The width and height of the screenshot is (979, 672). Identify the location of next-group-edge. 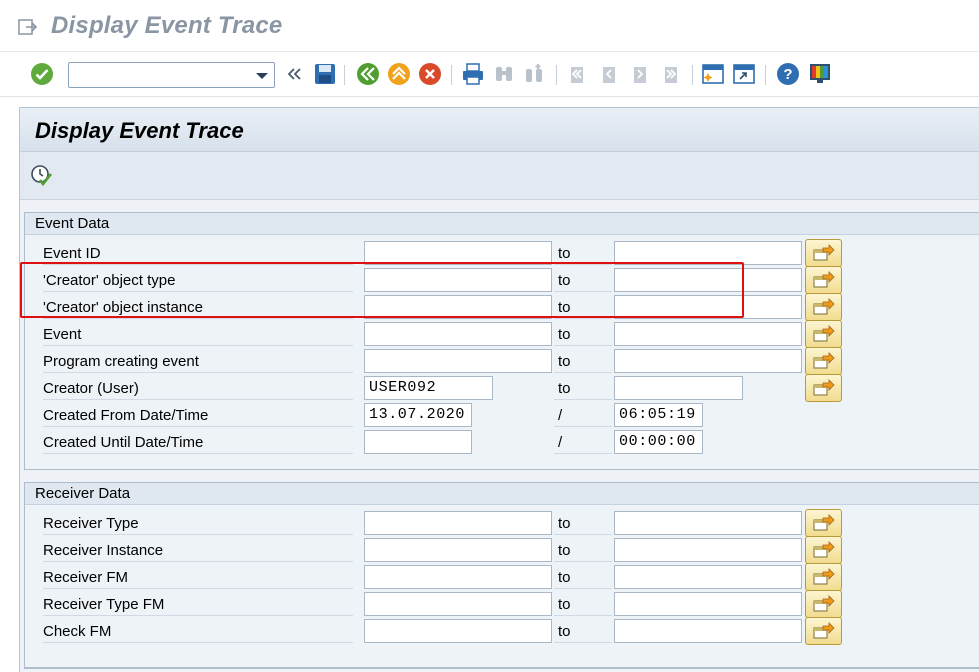
(501, 670).